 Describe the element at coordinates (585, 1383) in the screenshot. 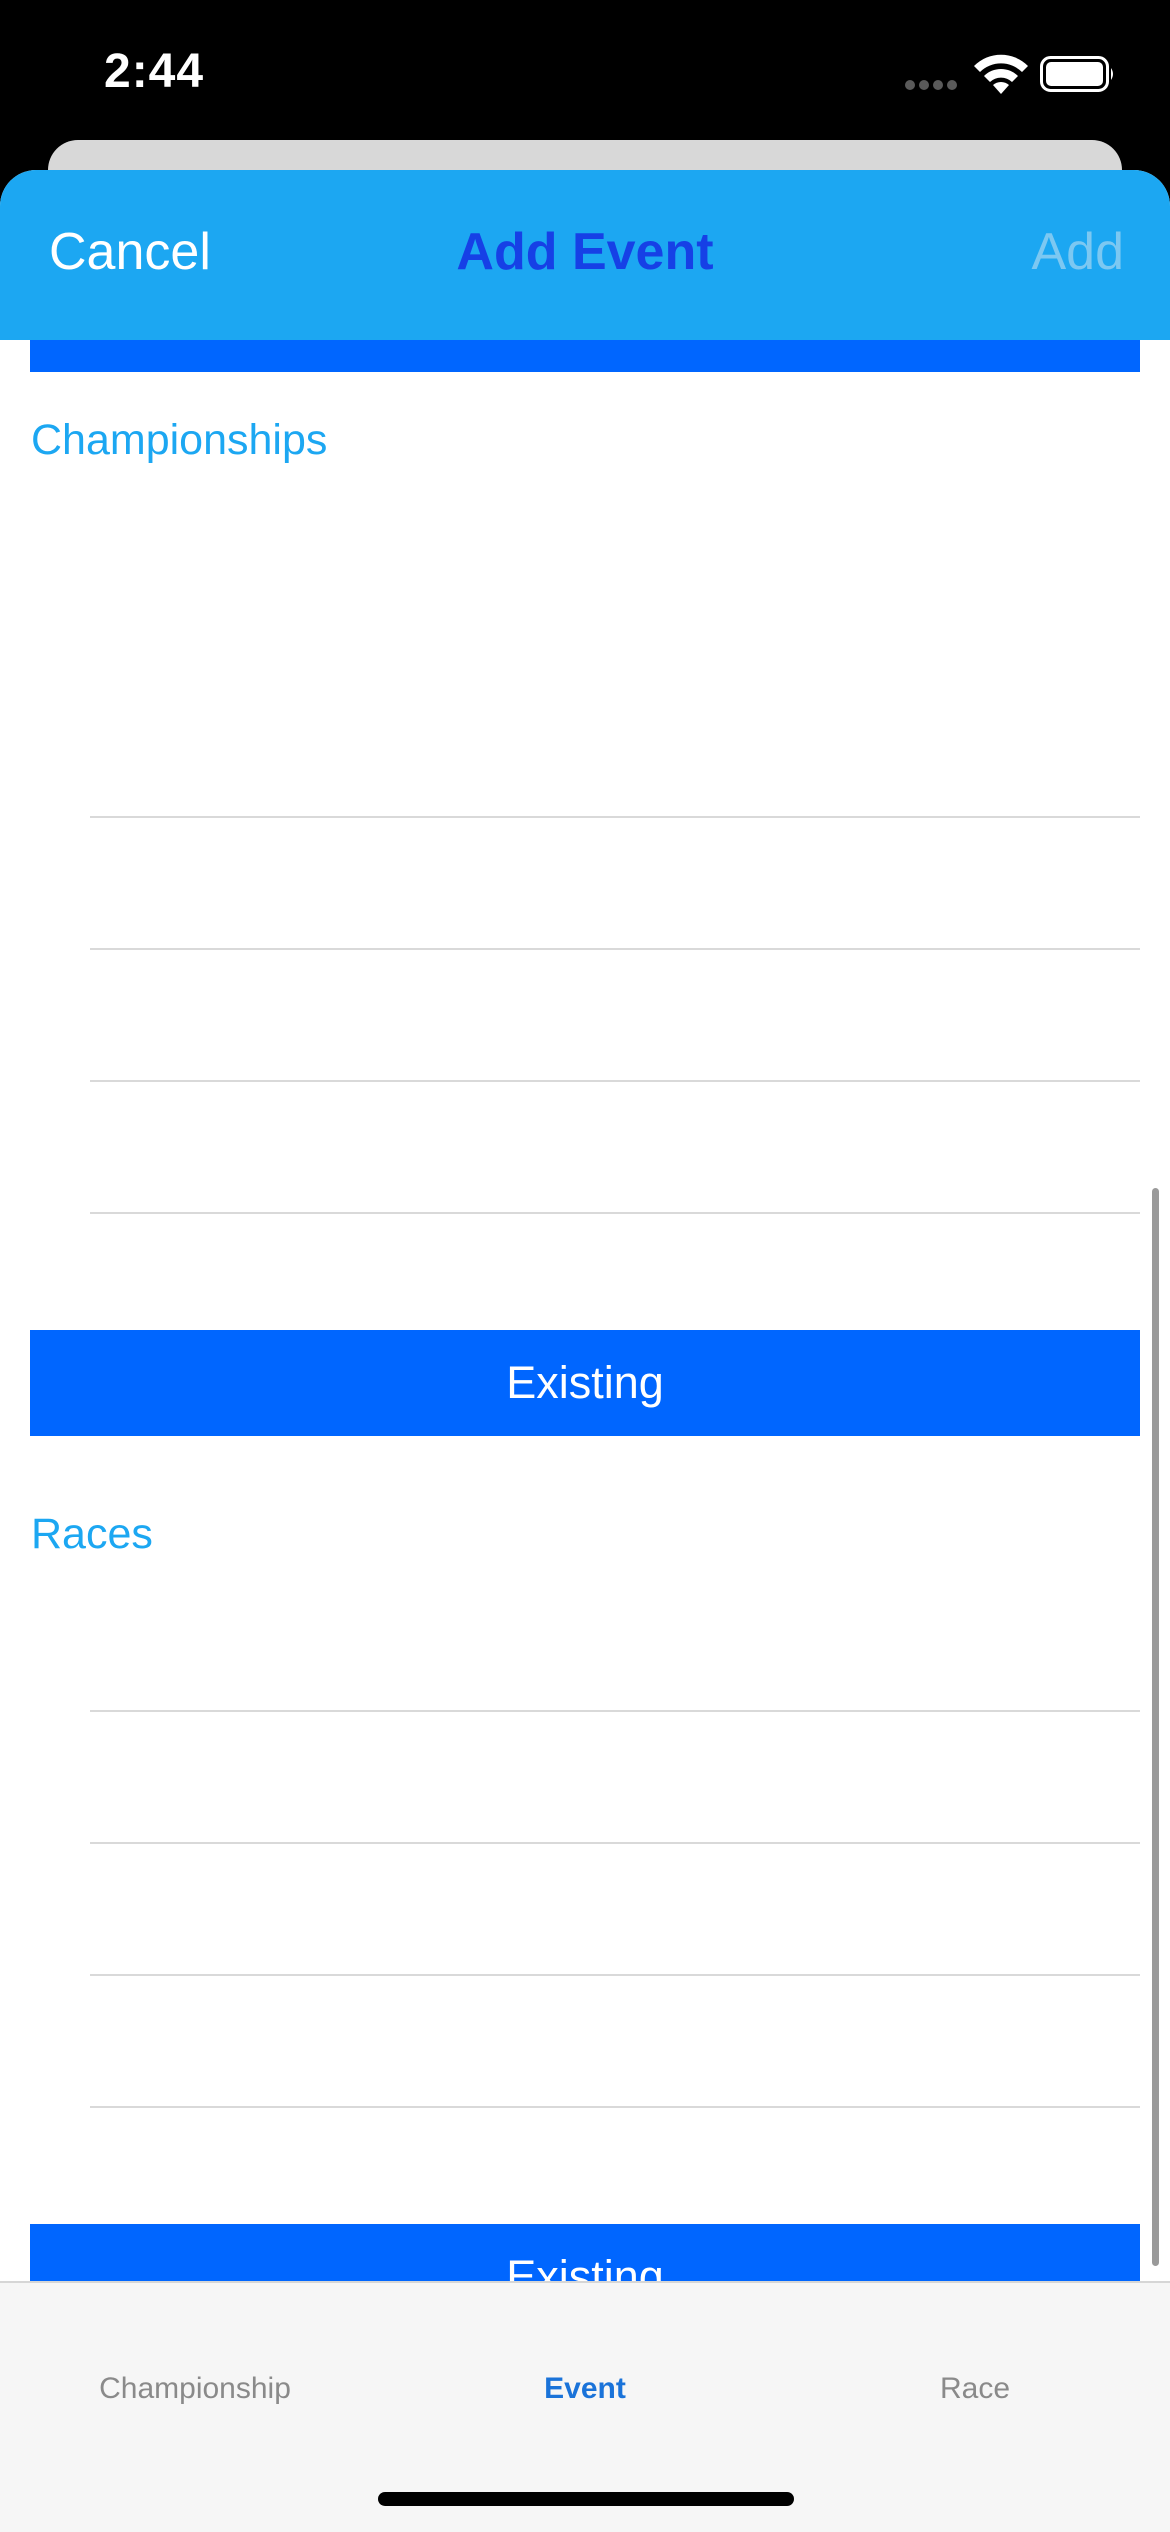

I see `existing-championship-button: Existing` at that location.